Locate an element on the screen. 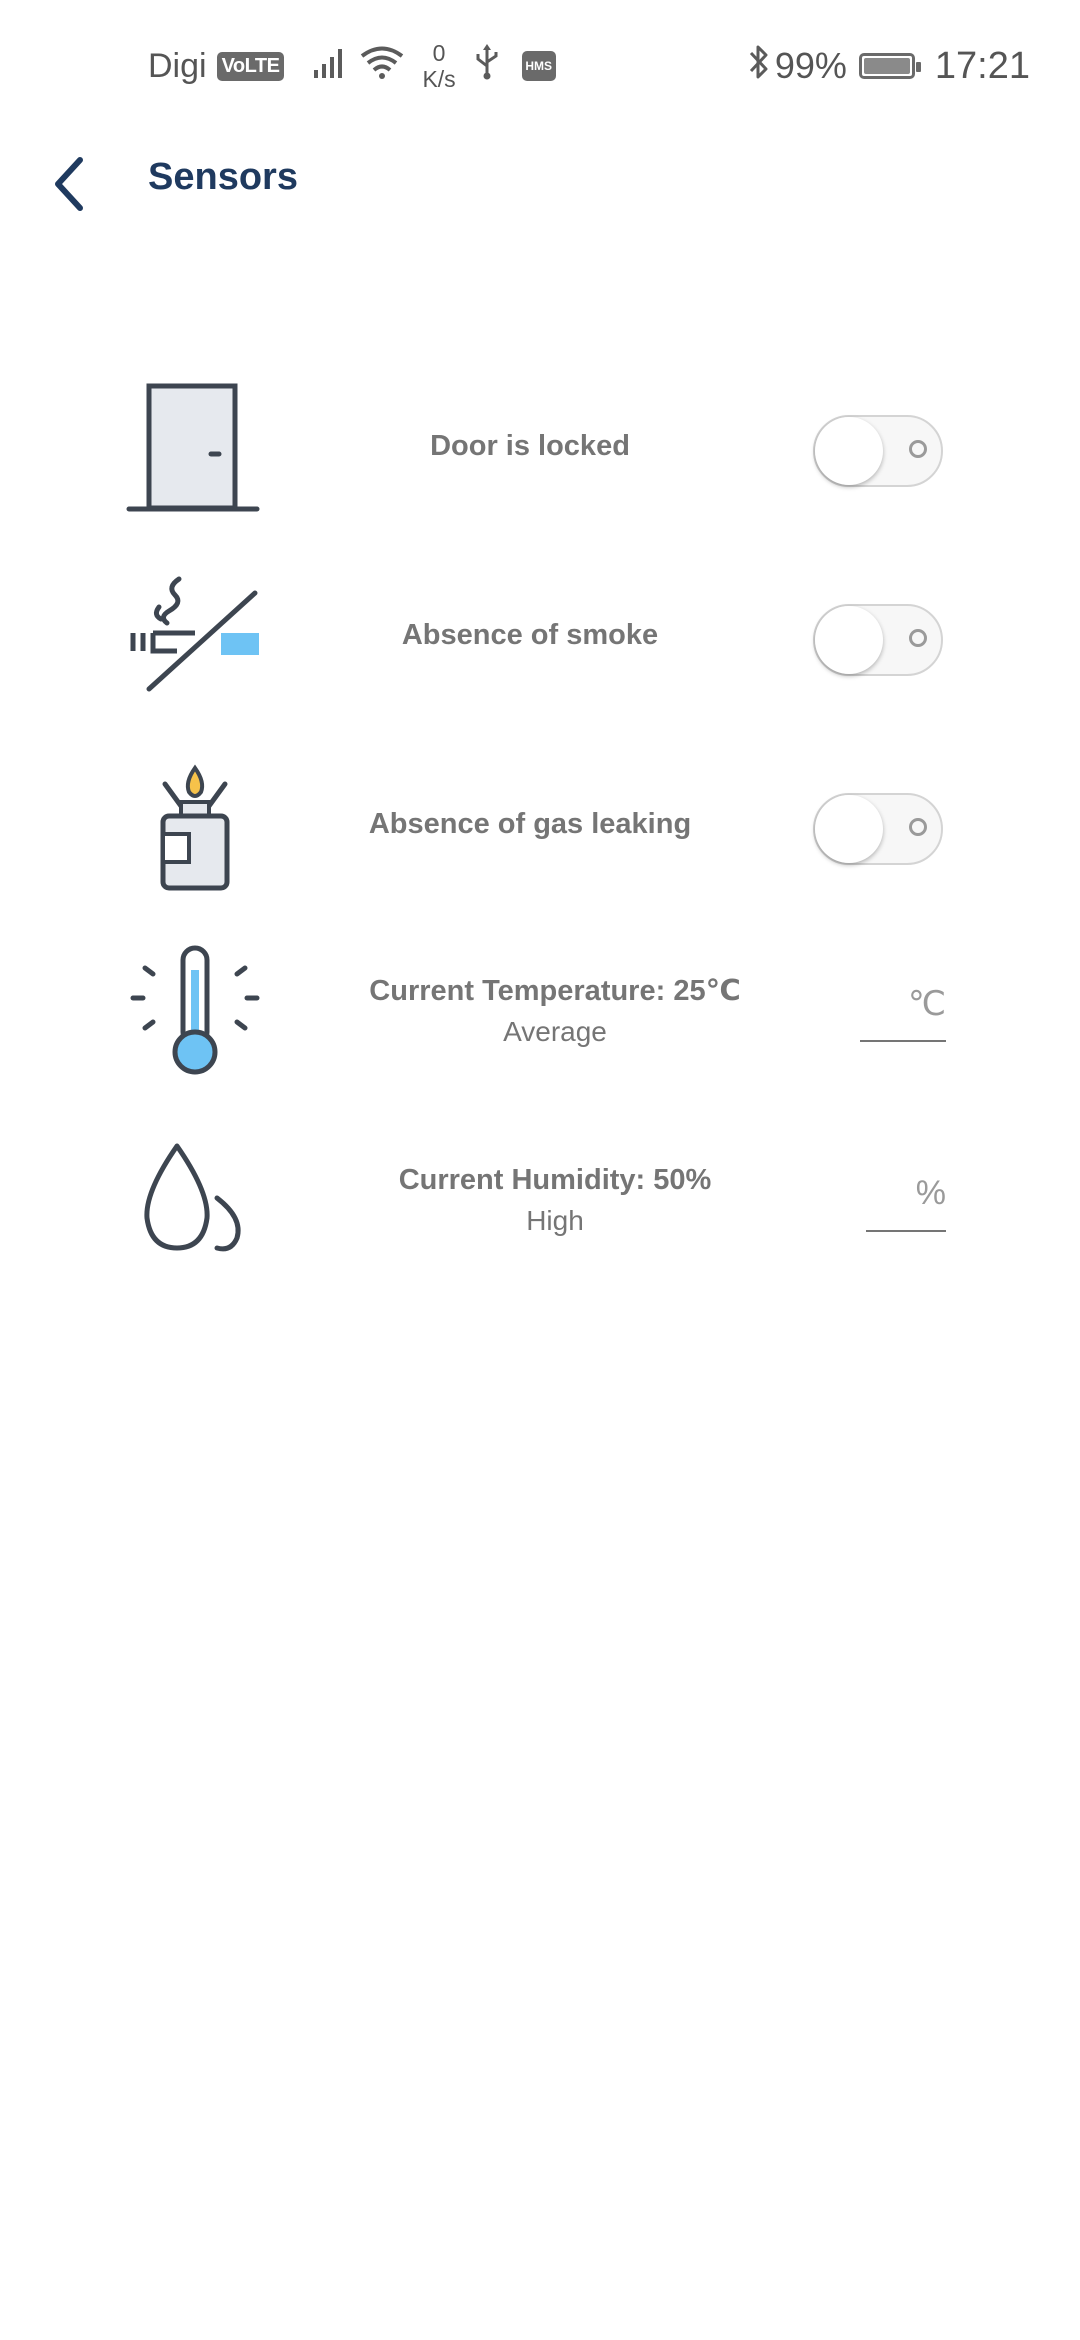 The height and width of the screenshot is (2340, 1080). carrier-name: Digi is located at coordinates (177, 65).